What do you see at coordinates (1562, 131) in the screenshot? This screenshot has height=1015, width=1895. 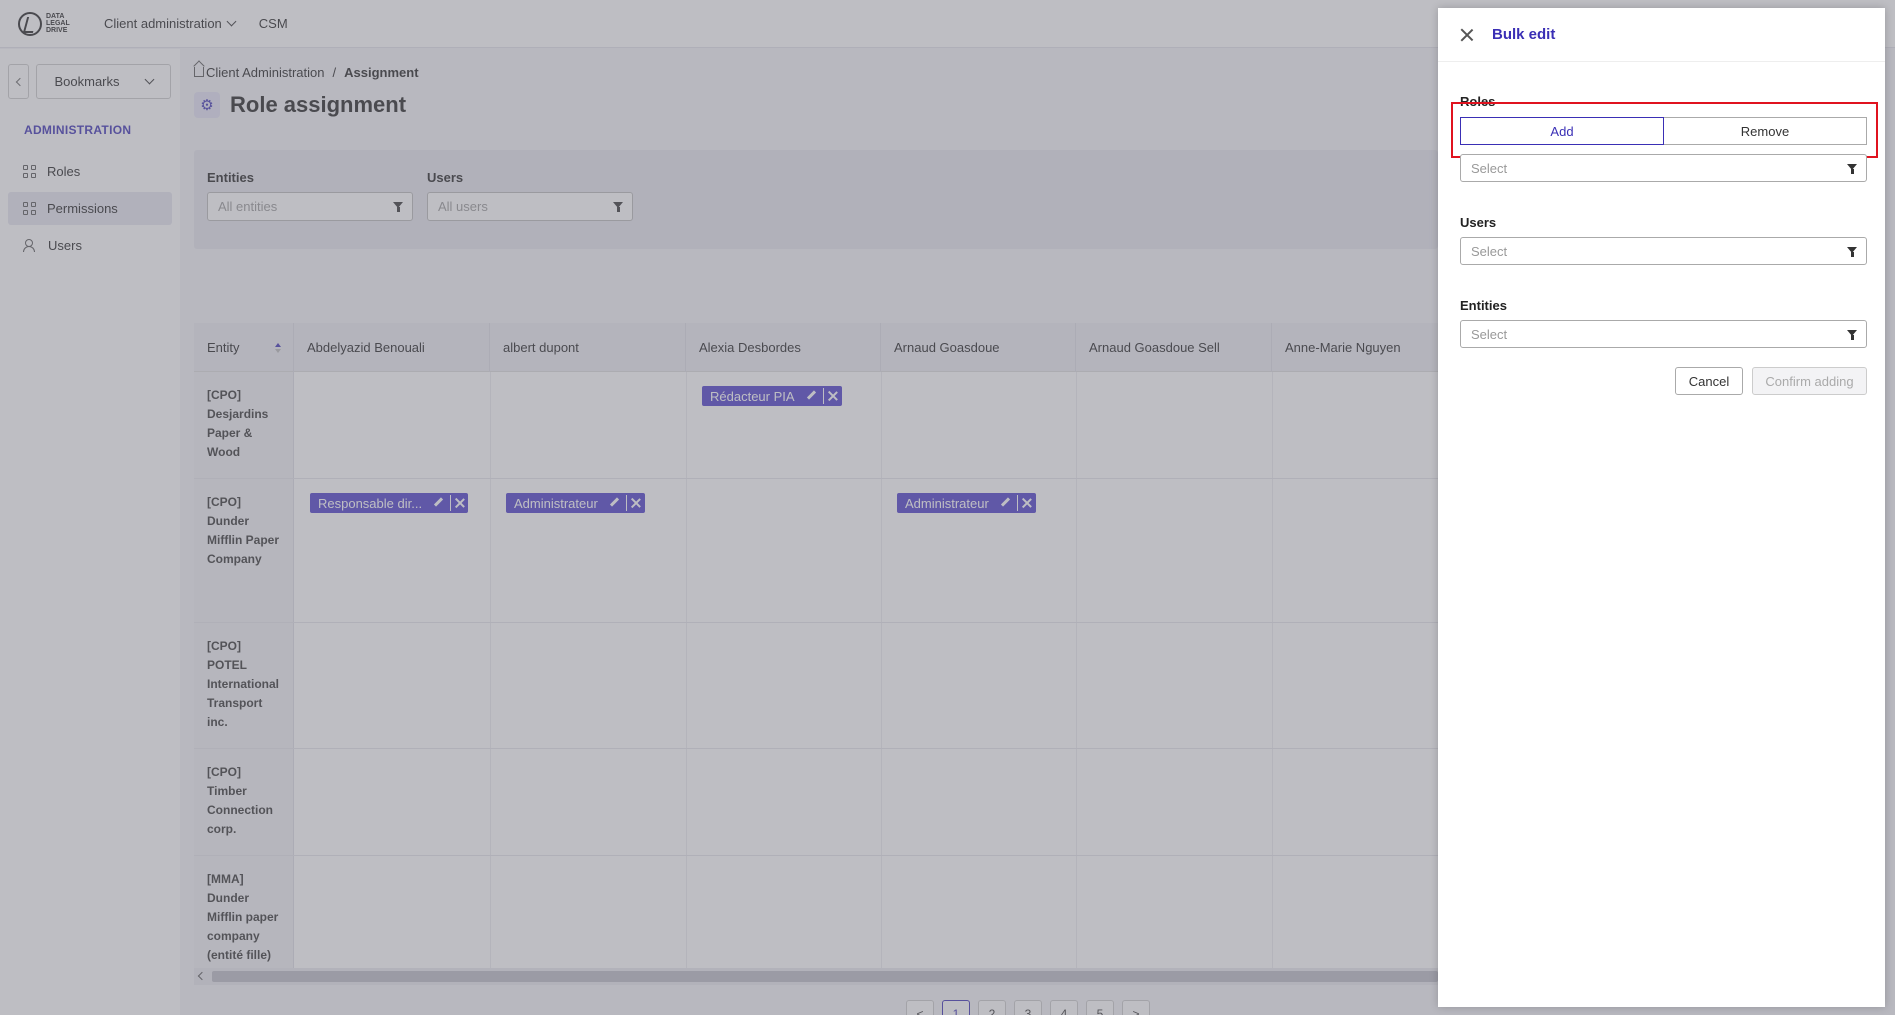 I see `add-mode-button: Add` at bounding box center [1562, 131].